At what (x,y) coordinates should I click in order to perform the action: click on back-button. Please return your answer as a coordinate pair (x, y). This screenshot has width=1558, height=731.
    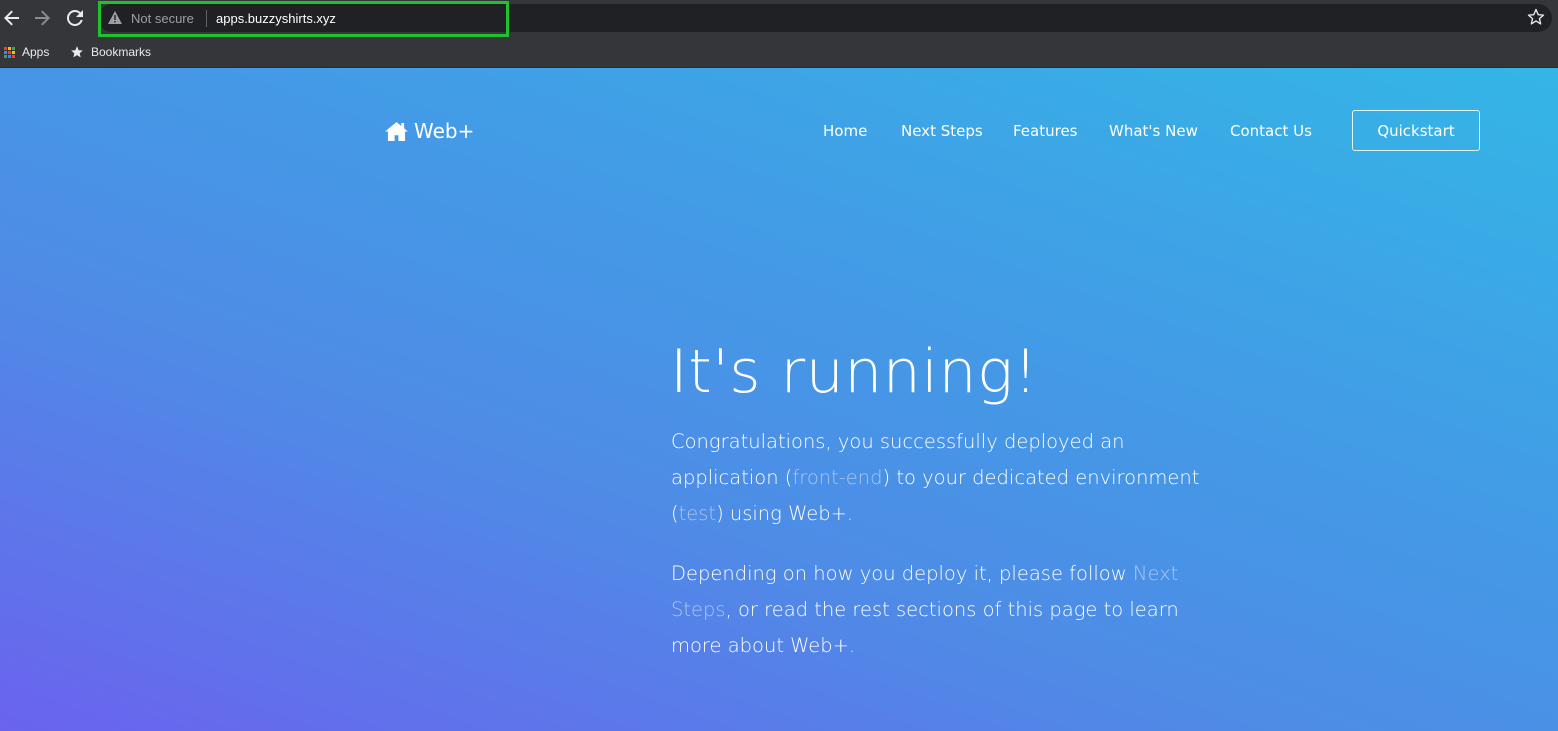
    Looking at the image, I should click on (12, 18).